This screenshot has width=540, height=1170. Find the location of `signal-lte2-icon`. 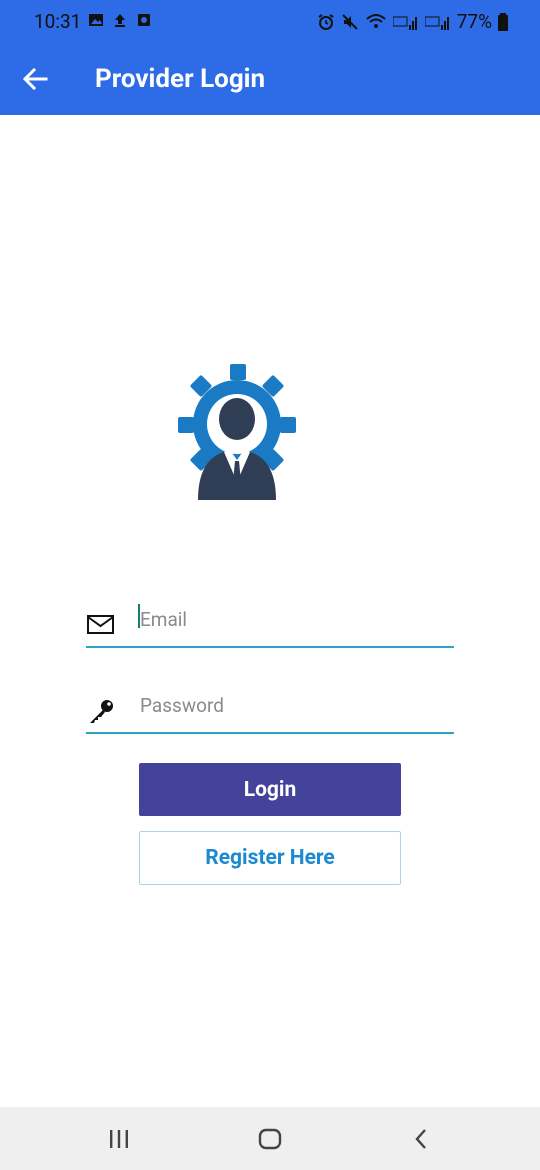

signal-lte2-icon is located at coordinates (436, 23).